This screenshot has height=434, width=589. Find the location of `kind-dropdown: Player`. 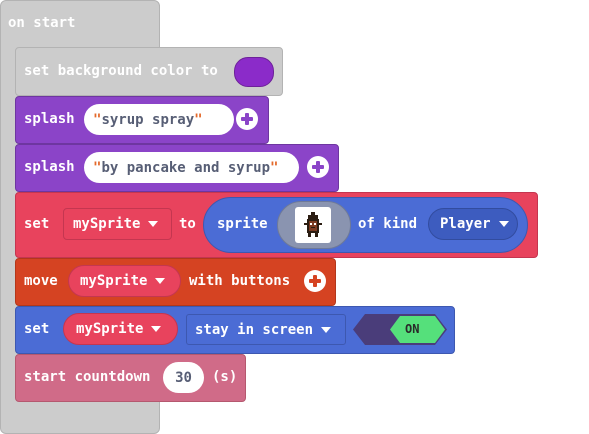

kind-dropdown: Player is located at coordinates (473, 224).